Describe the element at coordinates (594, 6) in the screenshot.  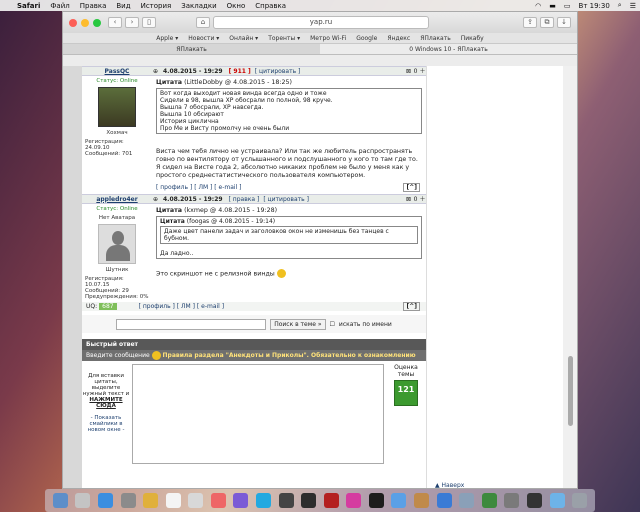
I see `clock: Вт 19:30` at that location.